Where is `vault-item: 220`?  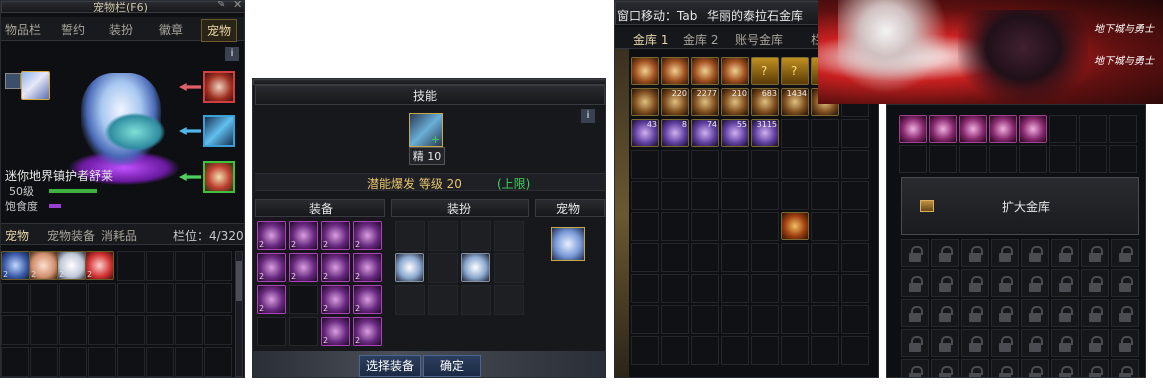 vault-item: 220 is located at coordinates (675, 102).